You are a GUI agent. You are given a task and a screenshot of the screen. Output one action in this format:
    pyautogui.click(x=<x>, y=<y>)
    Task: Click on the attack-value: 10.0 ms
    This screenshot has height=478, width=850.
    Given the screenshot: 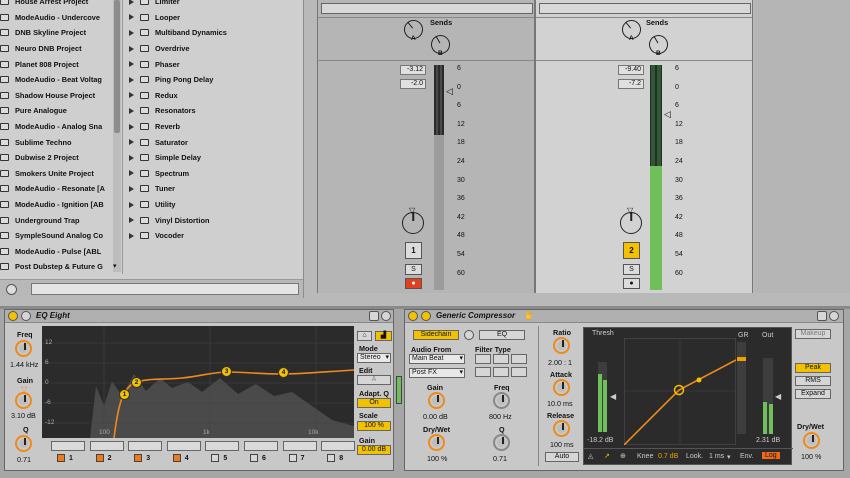 What is the action you would take?
    pyautogui.click(x=560, y=403)
    